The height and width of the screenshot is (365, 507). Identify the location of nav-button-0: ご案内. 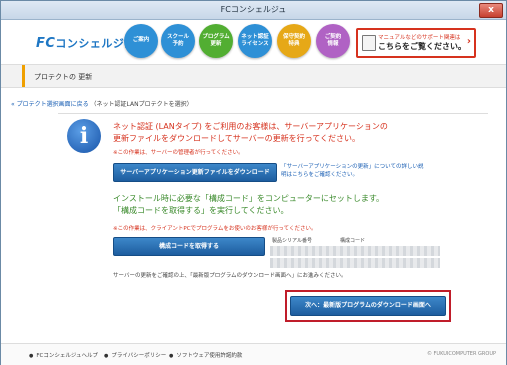
(141, 41).